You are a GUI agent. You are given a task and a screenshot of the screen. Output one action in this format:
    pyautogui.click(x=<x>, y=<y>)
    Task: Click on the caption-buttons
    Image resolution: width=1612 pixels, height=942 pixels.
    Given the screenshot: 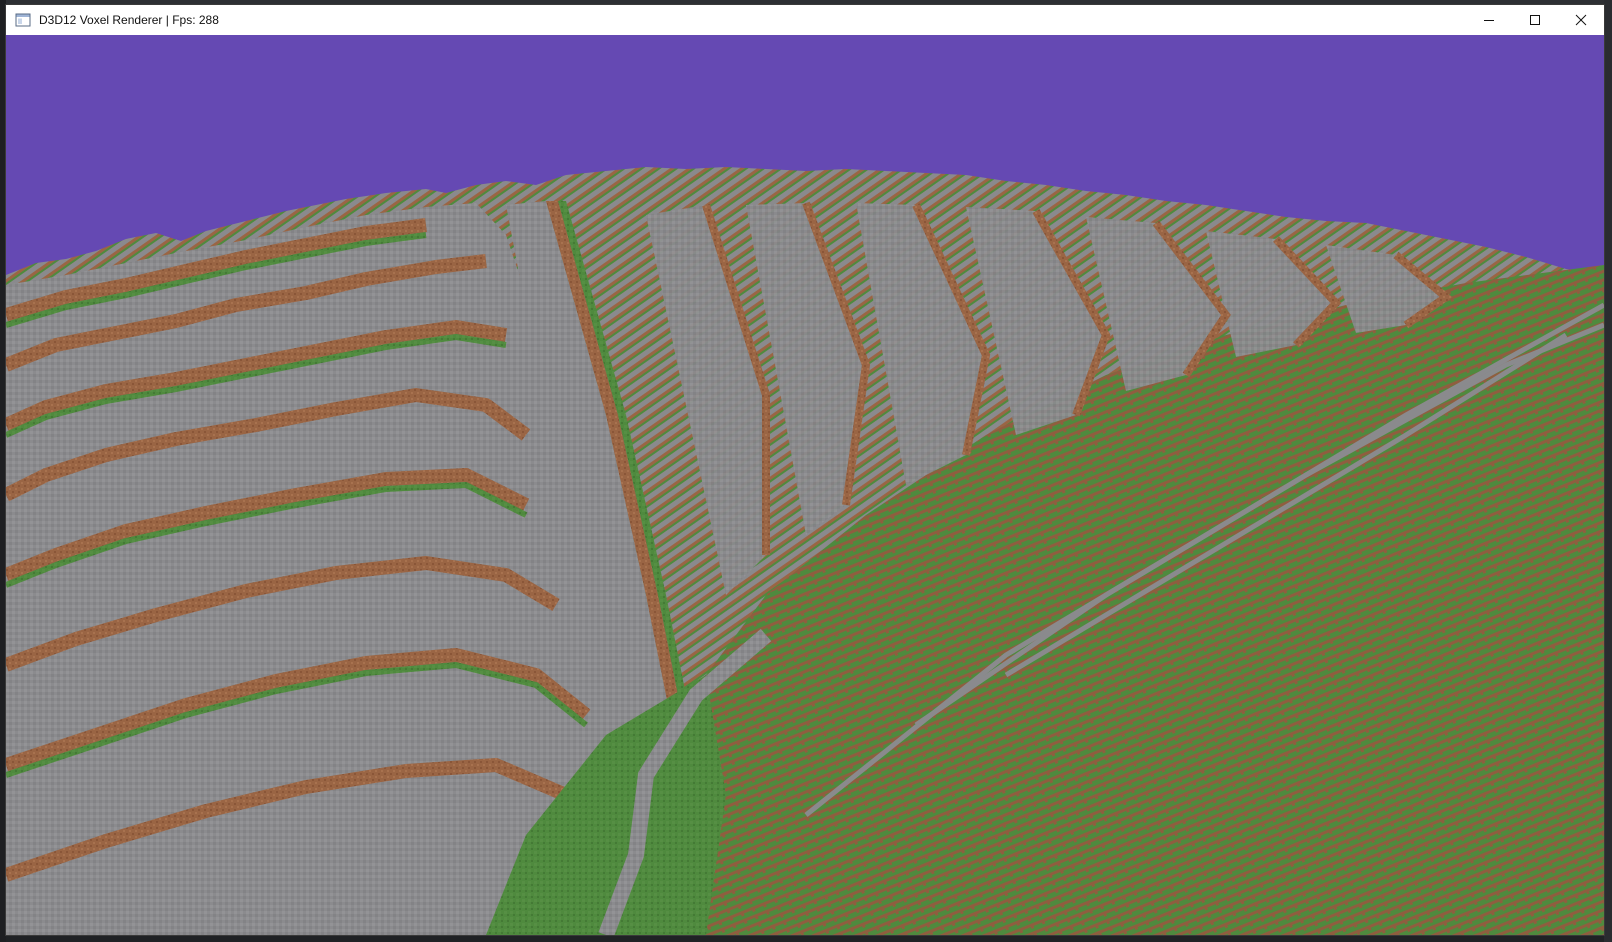 What is the action you would take?
    pyautogui.click(x=1535, y=20)
    